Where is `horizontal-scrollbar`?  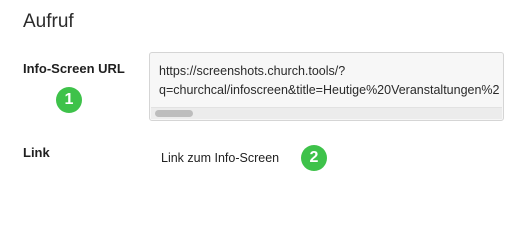
horizontal-scrollbar is located at coordinates (326, 113).